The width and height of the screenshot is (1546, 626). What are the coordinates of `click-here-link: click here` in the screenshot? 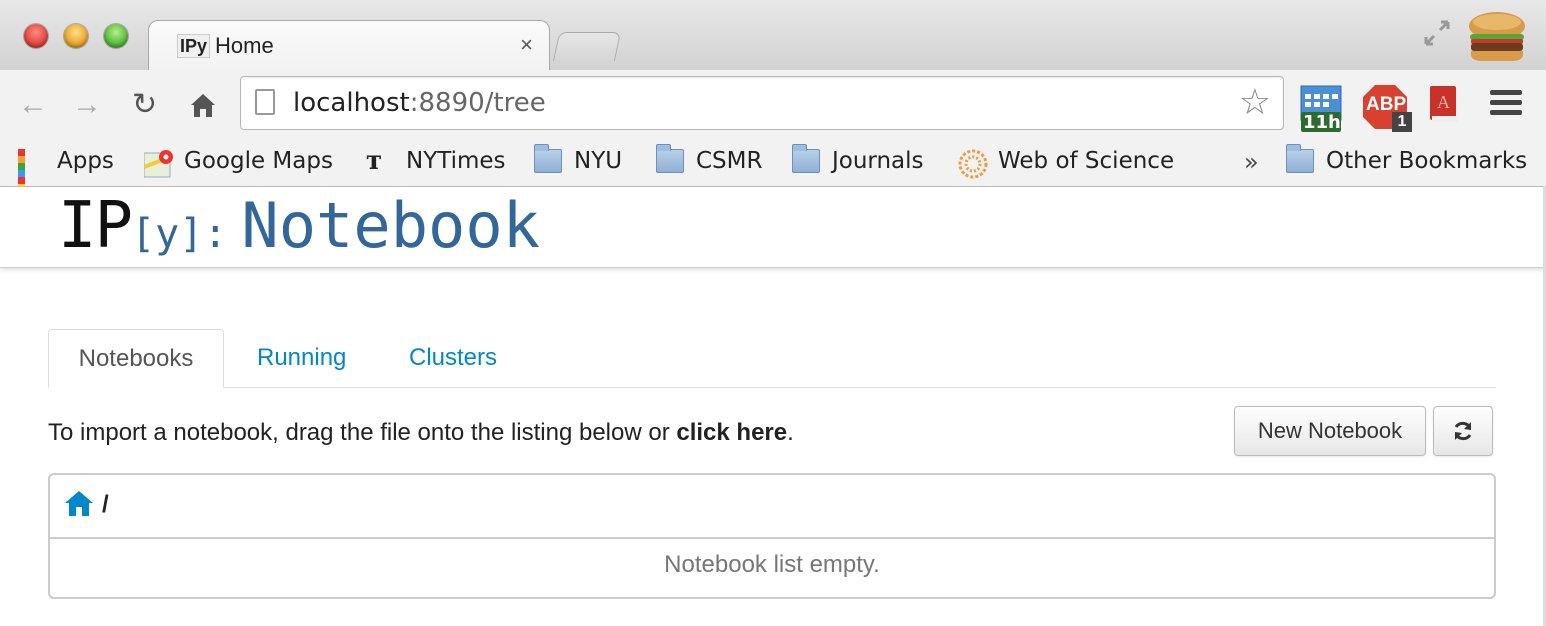 It's located at (731, 432).